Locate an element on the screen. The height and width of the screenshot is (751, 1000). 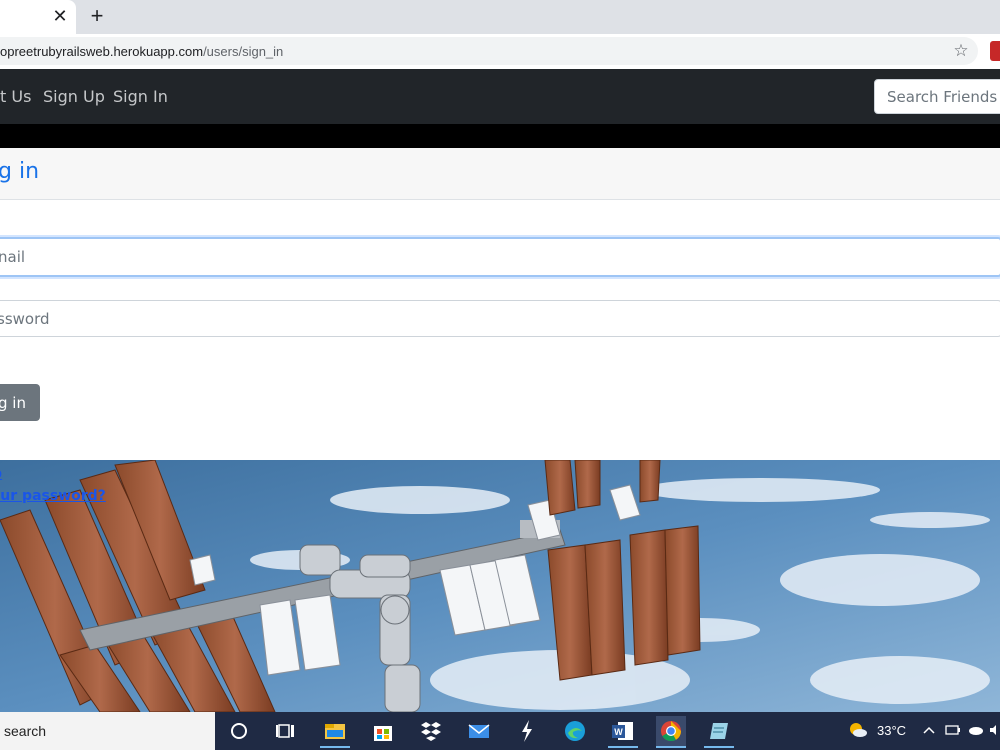
url-path: /users/sign_in is located at coordinates (243, 51).